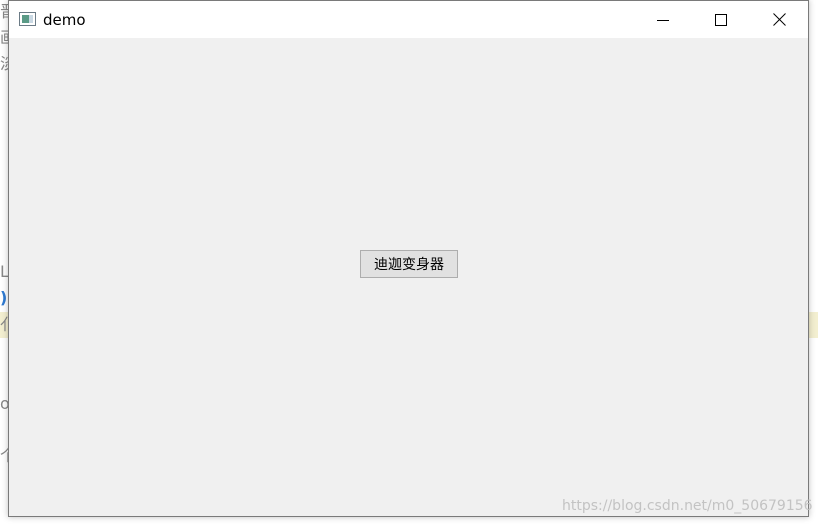  Describe the element at coordinates (409, 264) in the screenshot. I see `transform-button: 迪迦变身器` at that location.